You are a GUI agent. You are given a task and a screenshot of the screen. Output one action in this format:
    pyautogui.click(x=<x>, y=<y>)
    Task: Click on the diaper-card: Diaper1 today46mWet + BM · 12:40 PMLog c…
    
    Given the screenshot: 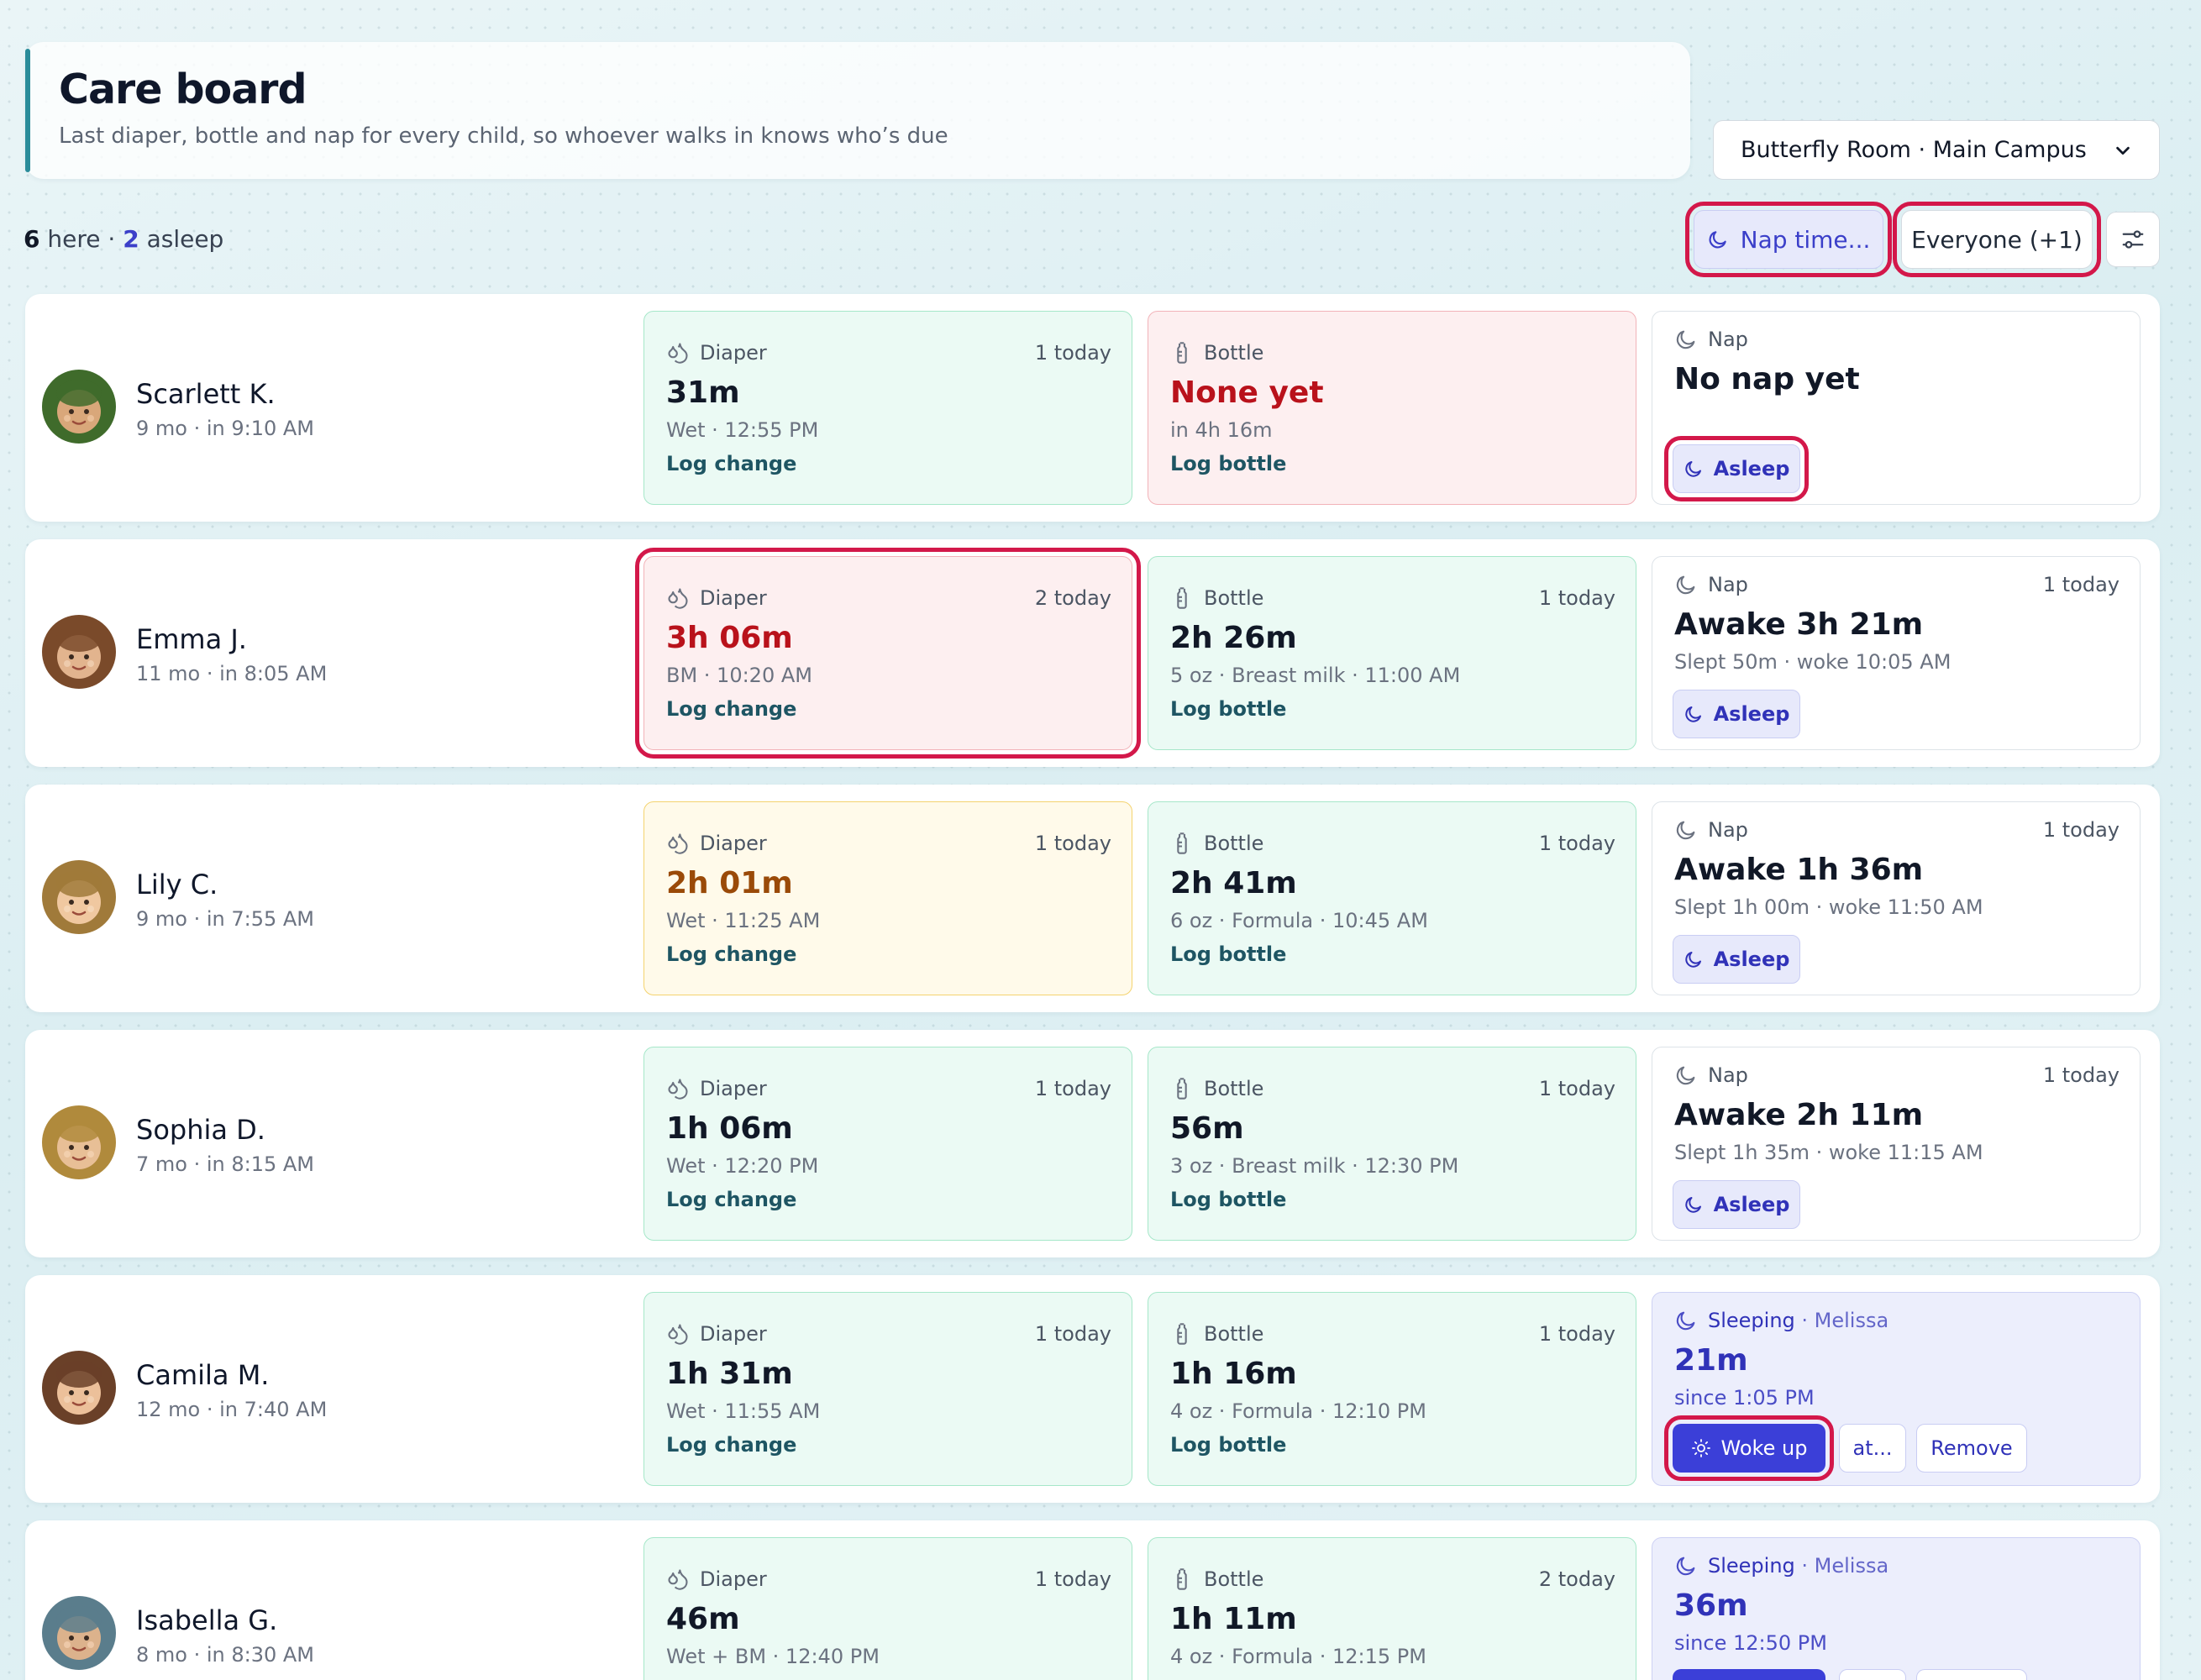 What is the action you would take?
    pyautogui.click(x=887, y=1608)
    